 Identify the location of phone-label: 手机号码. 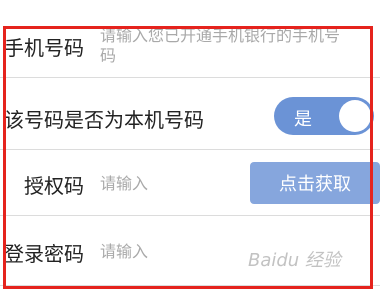
(44, 48).